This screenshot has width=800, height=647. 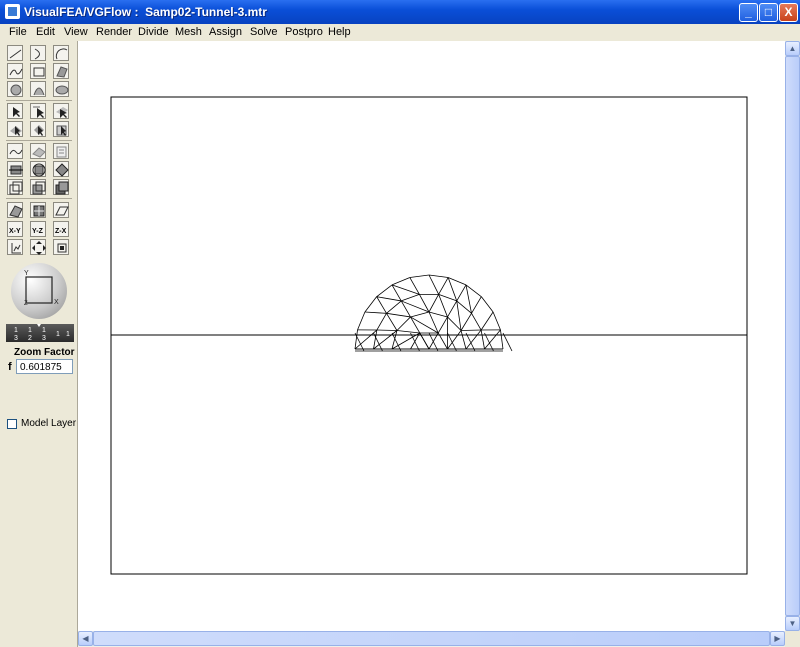 I want to click on menu-help: Help, so click(x=339, y=32).